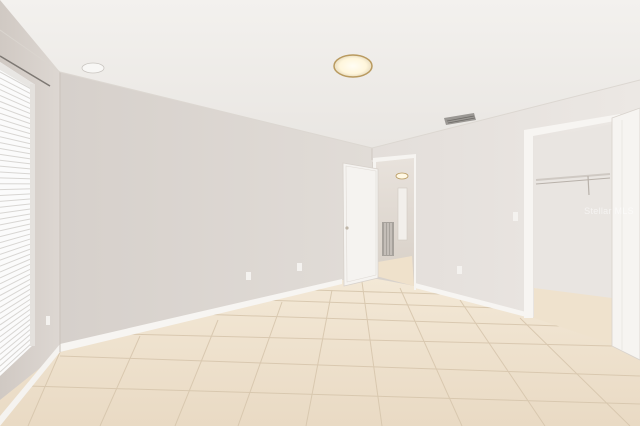 The width and height of the screenshot is (640, 426). I want to click on door-knob, so click(347, 228).